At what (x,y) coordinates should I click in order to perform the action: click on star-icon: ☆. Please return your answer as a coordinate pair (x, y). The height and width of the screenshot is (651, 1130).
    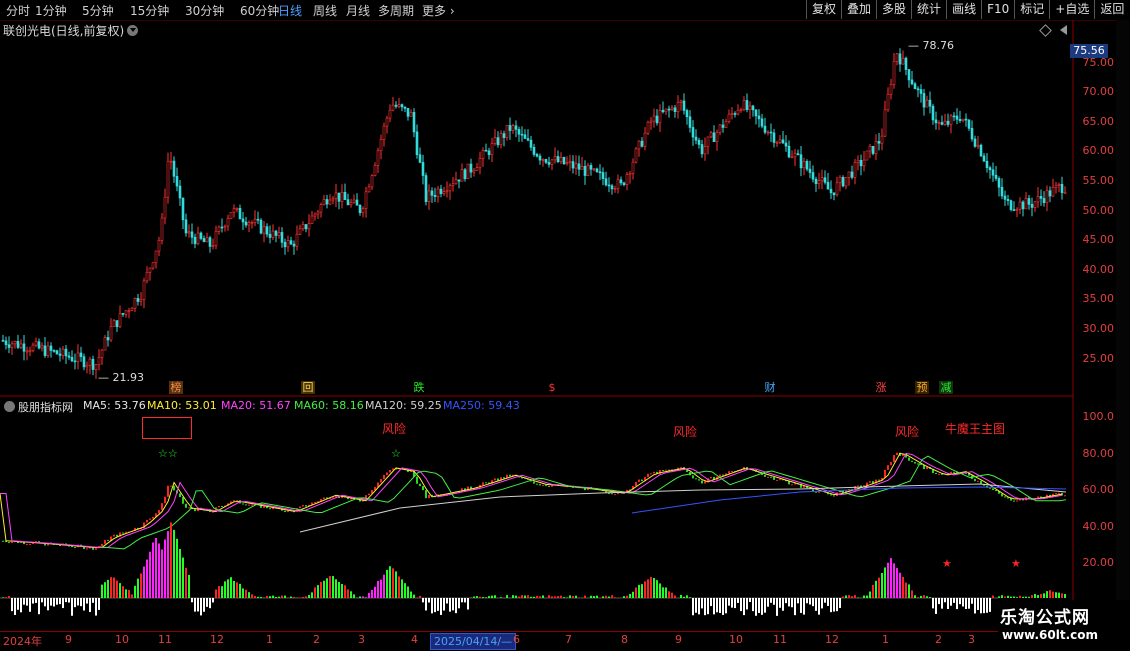
    Looking at the image, I should click on (396, 453).